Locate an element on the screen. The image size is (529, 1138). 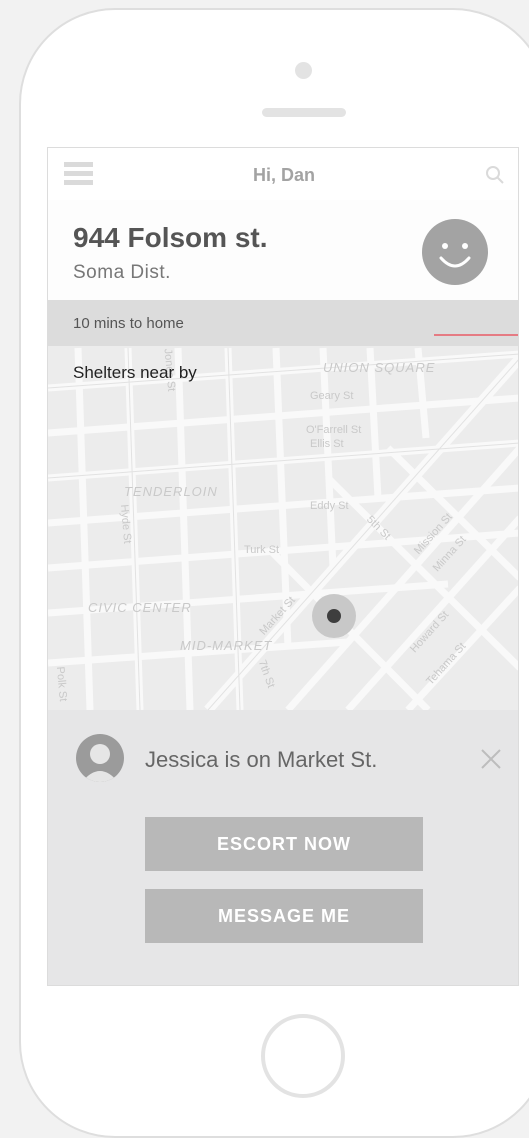
close-icon is located at coordinates (491, 759).